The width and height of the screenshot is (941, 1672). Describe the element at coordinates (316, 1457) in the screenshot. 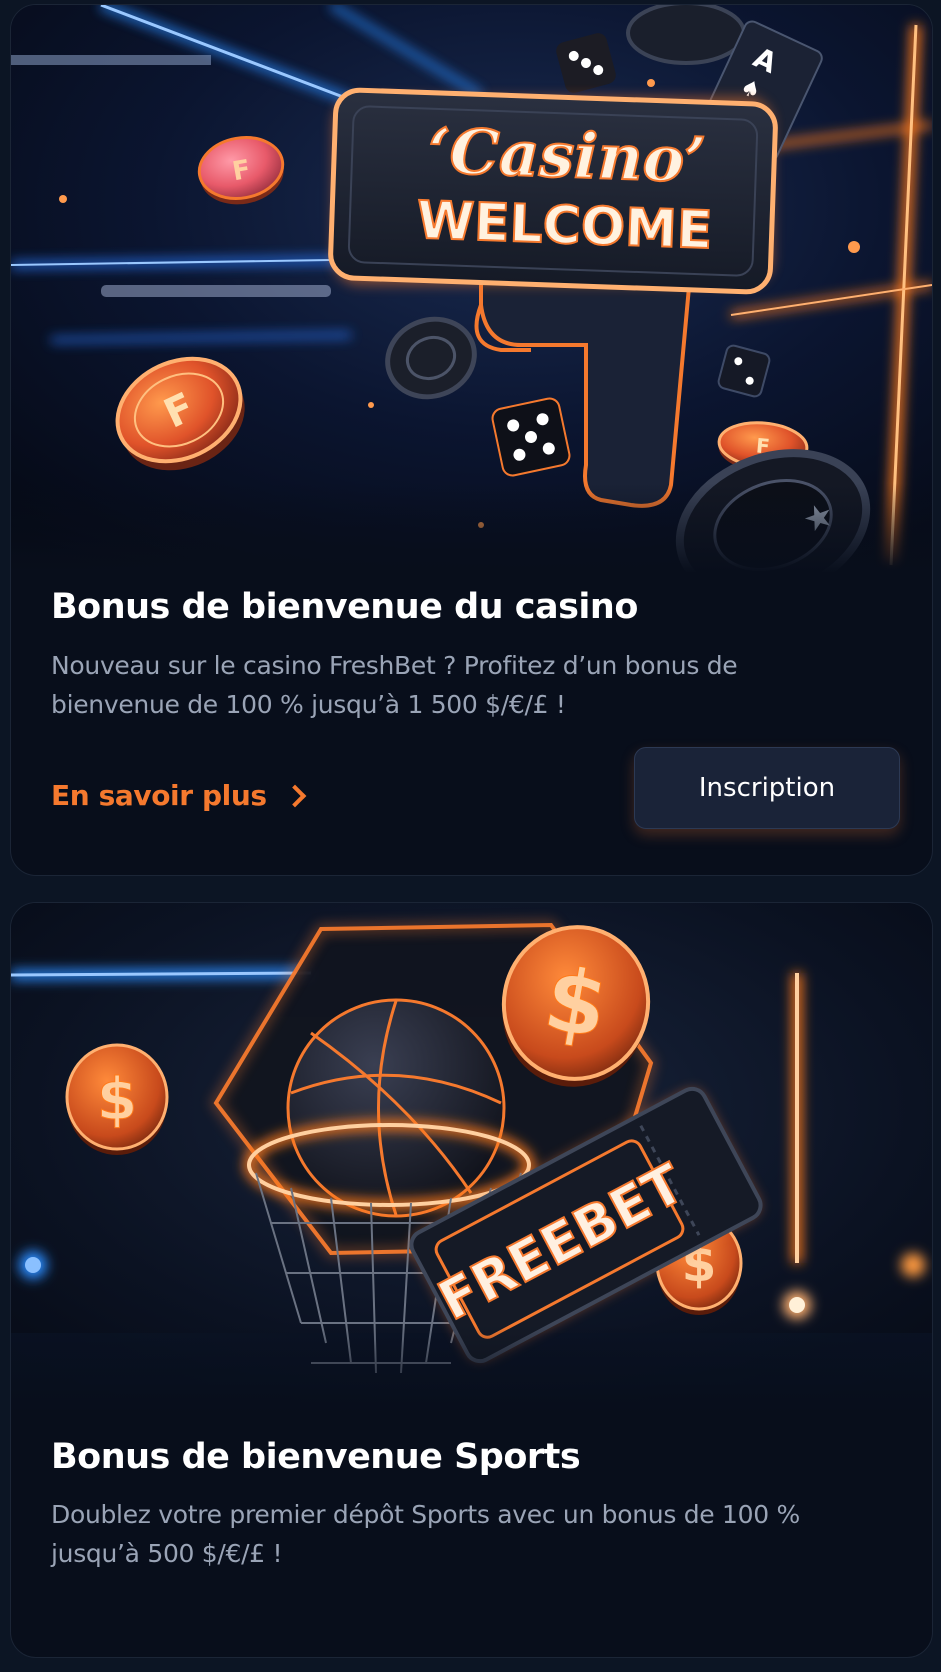

I see `sports-bonus-title: Bonus de bienvenue Sports` at that location.